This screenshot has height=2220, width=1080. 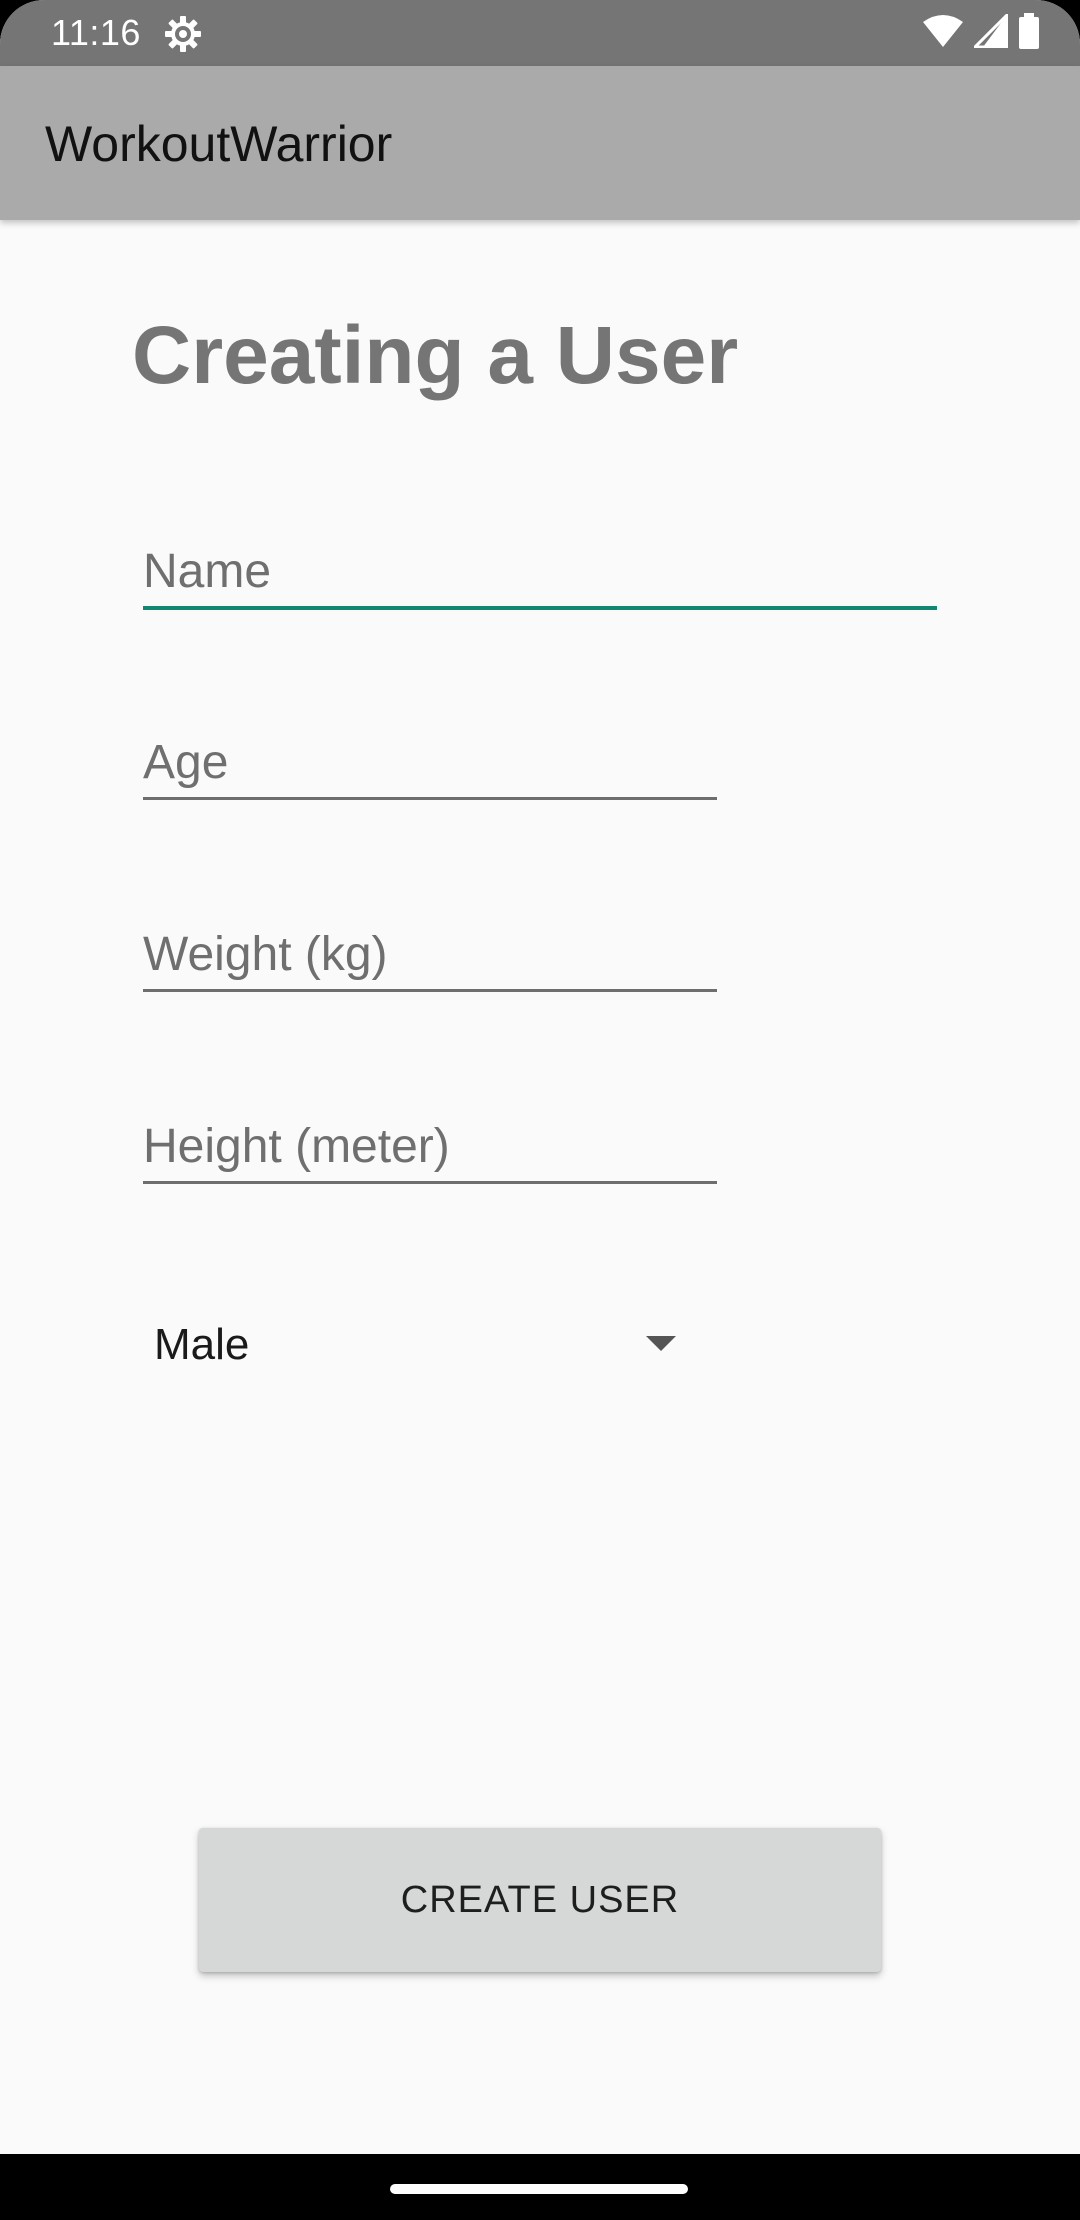 I want to click on app-title: WorkoutWarrior, so click(x=219, y=144).